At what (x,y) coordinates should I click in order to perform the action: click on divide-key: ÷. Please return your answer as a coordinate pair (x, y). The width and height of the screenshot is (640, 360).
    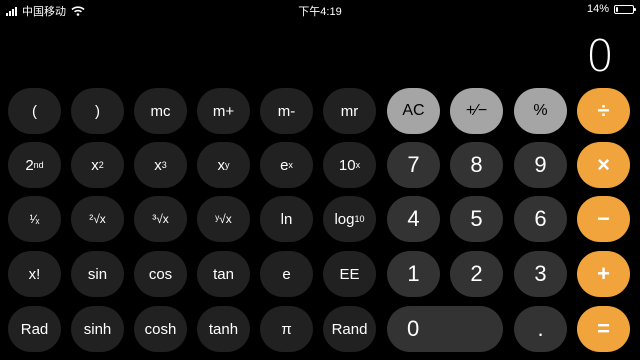
    Looking at the image, I should click on (603, 111).